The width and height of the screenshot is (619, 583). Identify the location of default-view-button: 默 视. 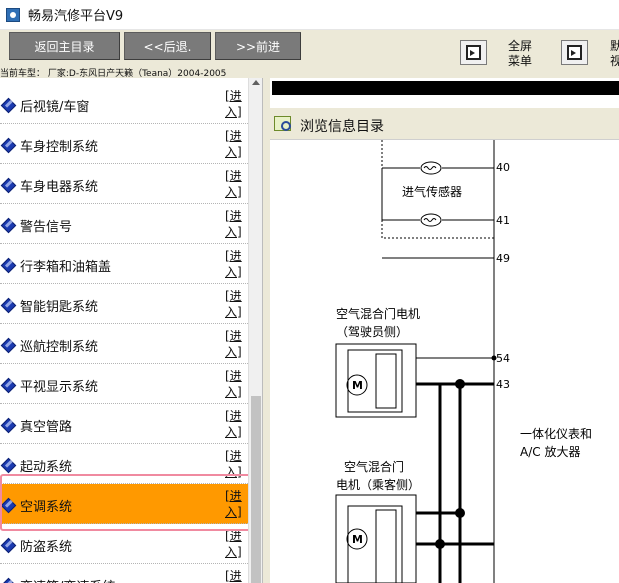
(612, 54).